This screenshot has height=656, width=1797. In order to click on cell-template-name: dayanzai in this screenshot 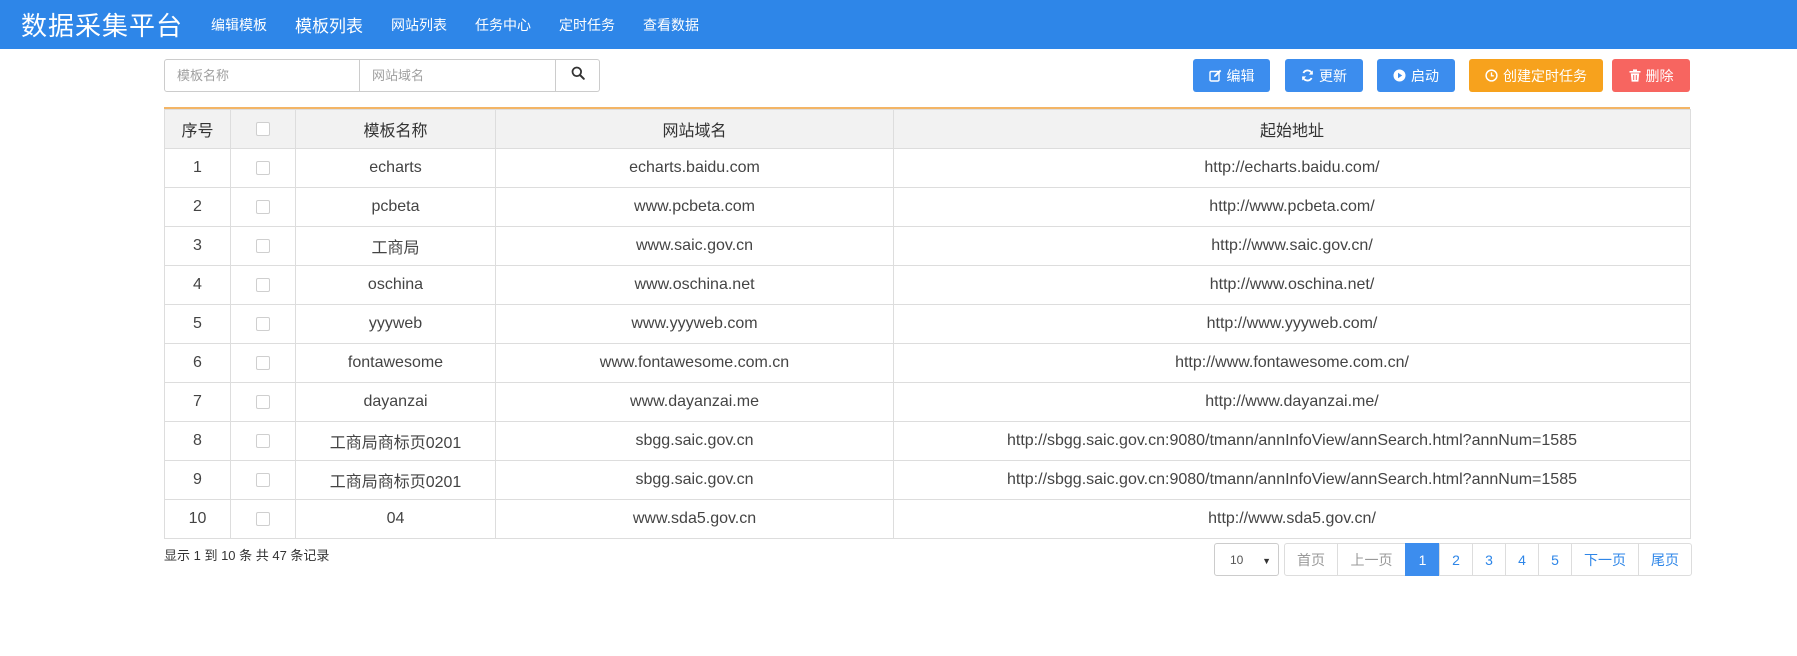, I will do `click(395, 402)`.